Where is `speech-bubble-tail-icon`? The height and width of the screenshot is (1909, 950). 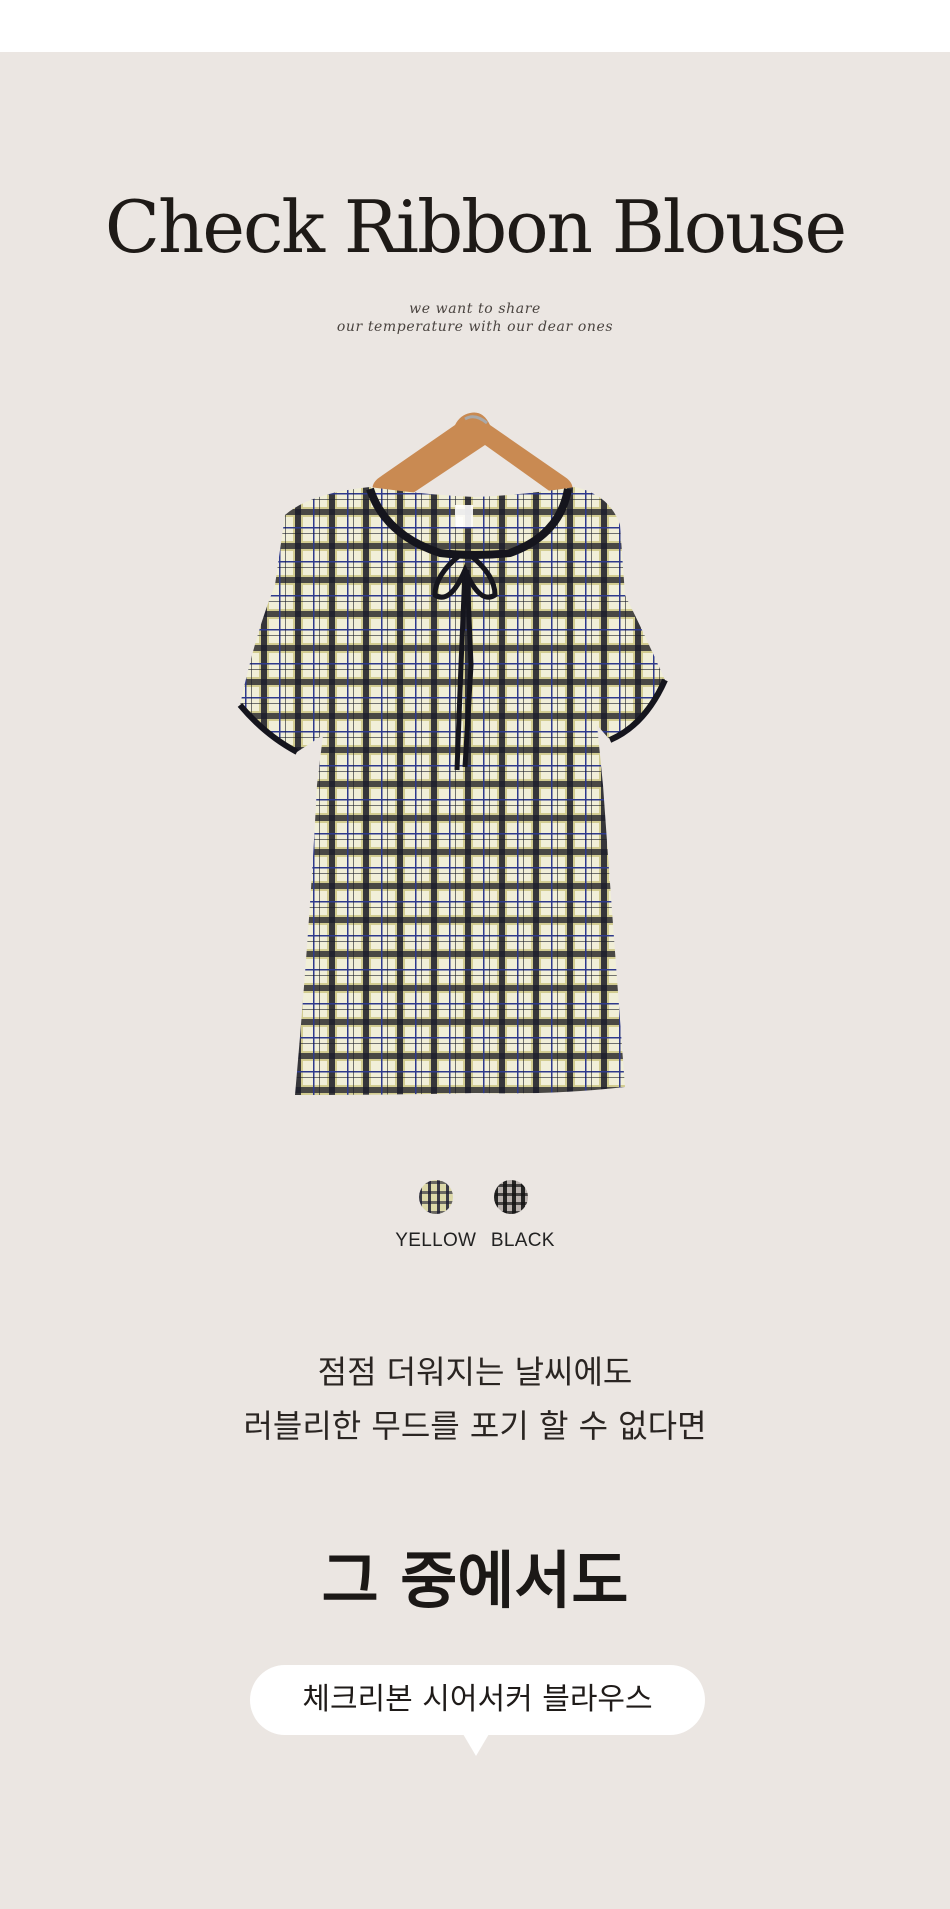 speech-bubble-tail-icon is located at coordinates (476, 1745).